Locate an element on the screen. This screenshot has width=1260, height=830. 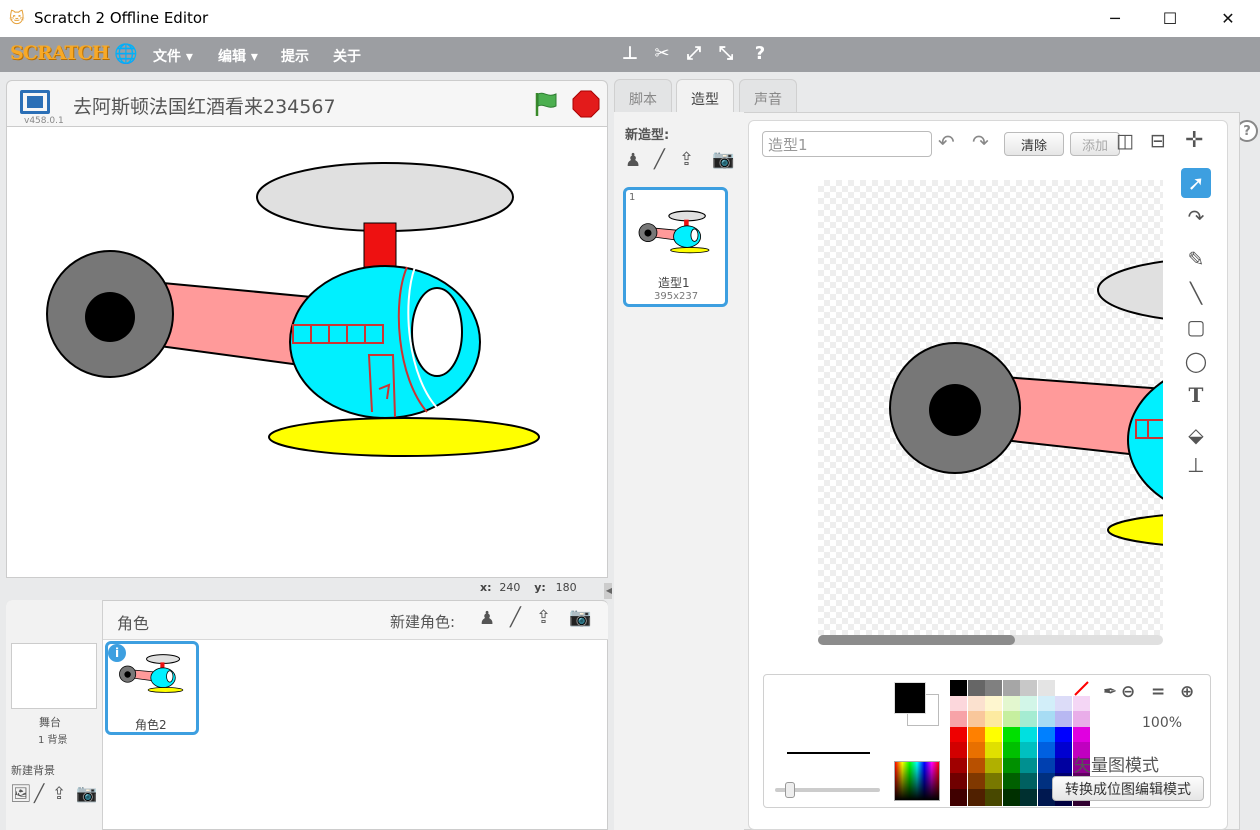
eyedropper-icon: ✒ is located at coordinates (1110, 692).